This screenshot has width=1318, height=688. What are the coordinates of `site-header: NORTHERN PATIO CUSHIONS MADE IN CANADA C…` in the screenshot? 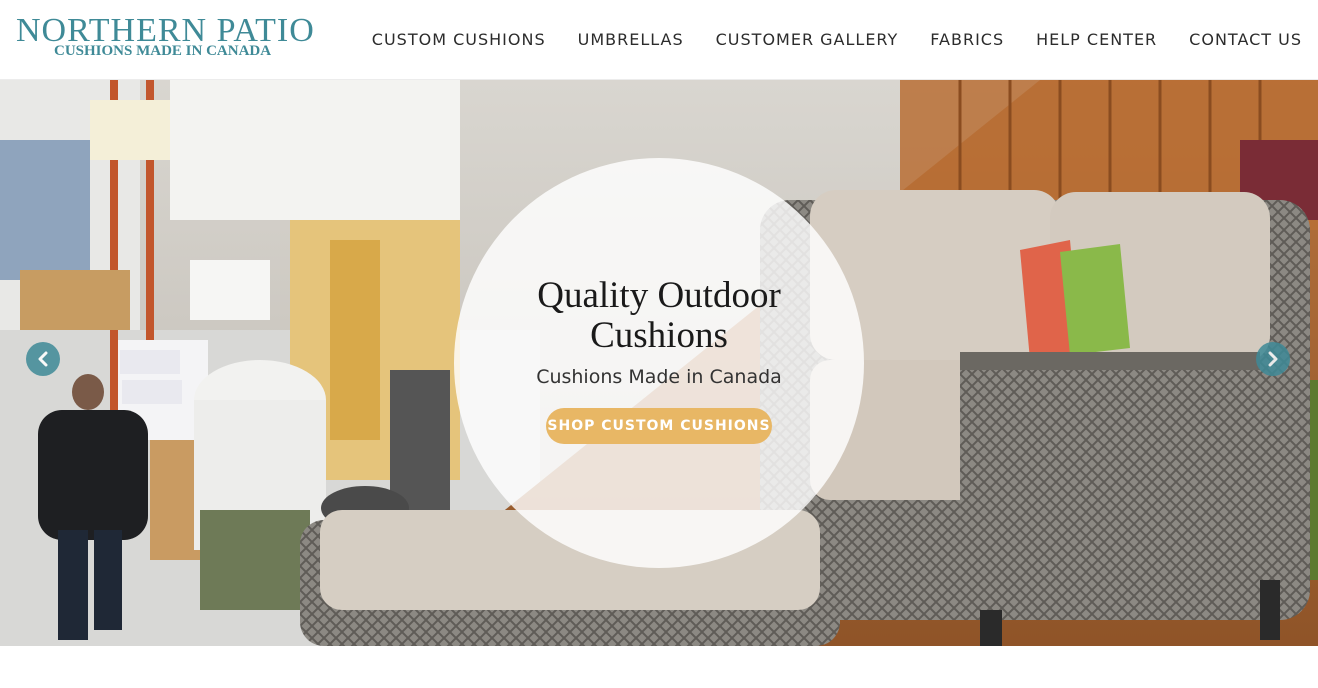 It's located at (659, 40).